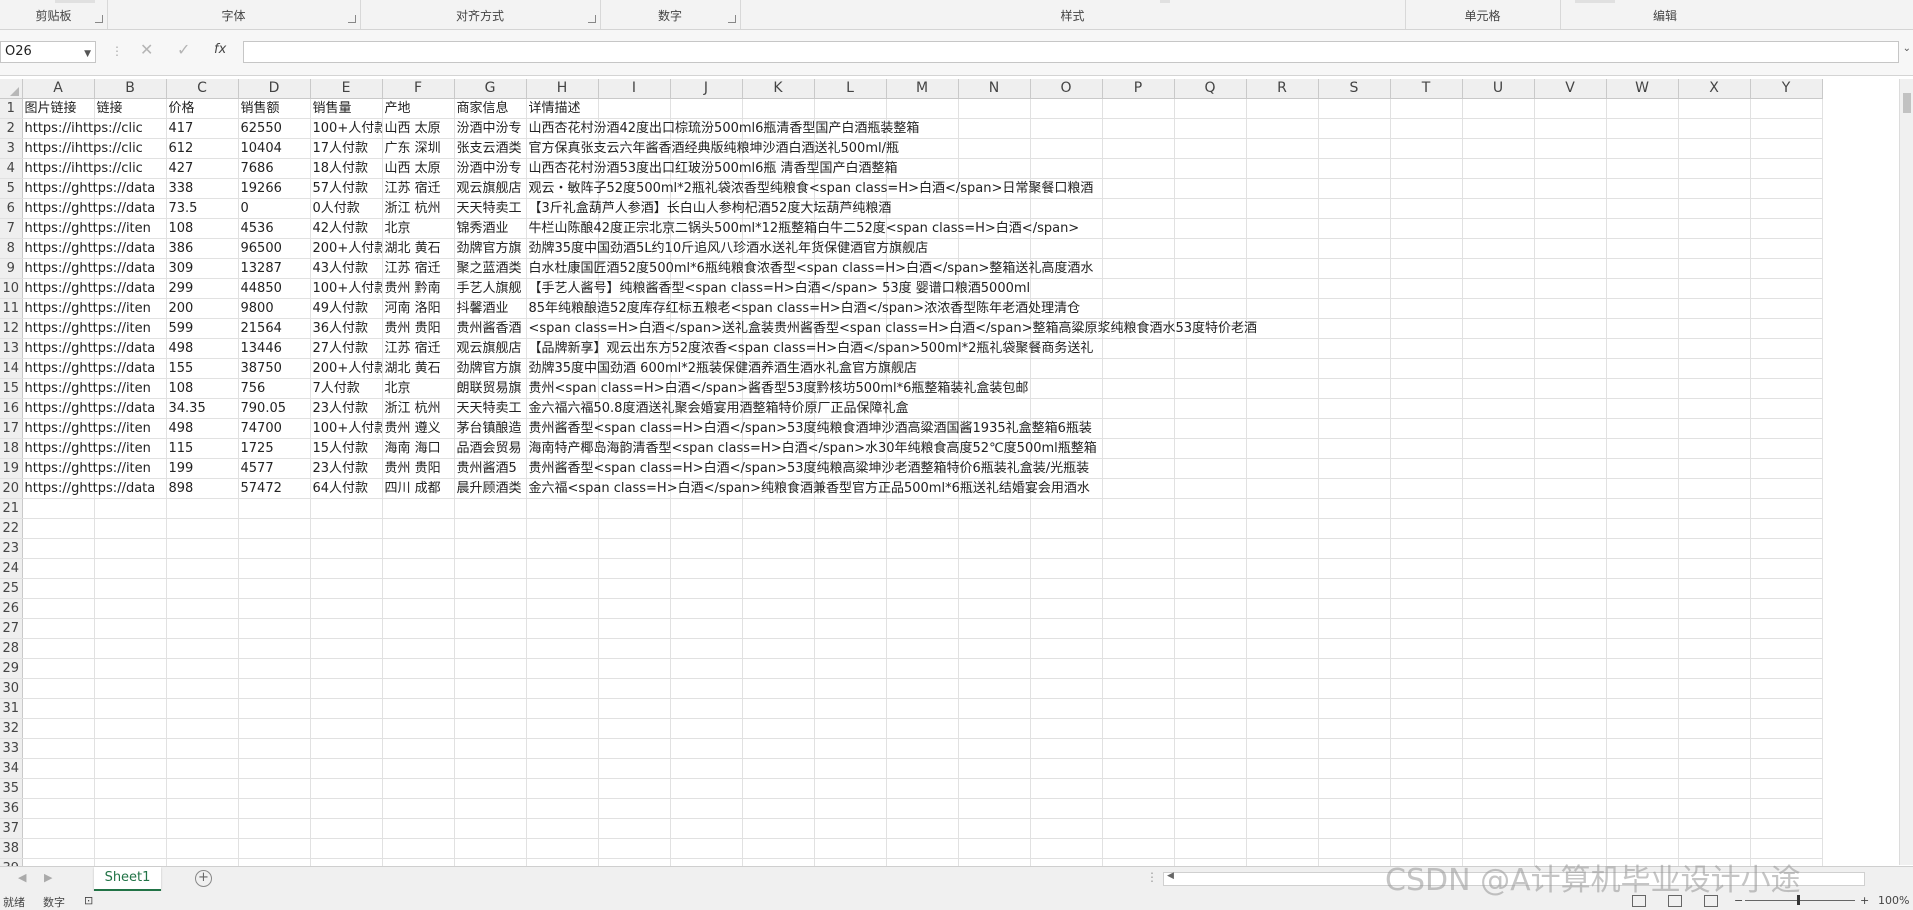 The width and height of the screenshot is (1913, 910). Describe the element at coordinates (202, 428) in the screenshot. I see `cell: 498` at that location.